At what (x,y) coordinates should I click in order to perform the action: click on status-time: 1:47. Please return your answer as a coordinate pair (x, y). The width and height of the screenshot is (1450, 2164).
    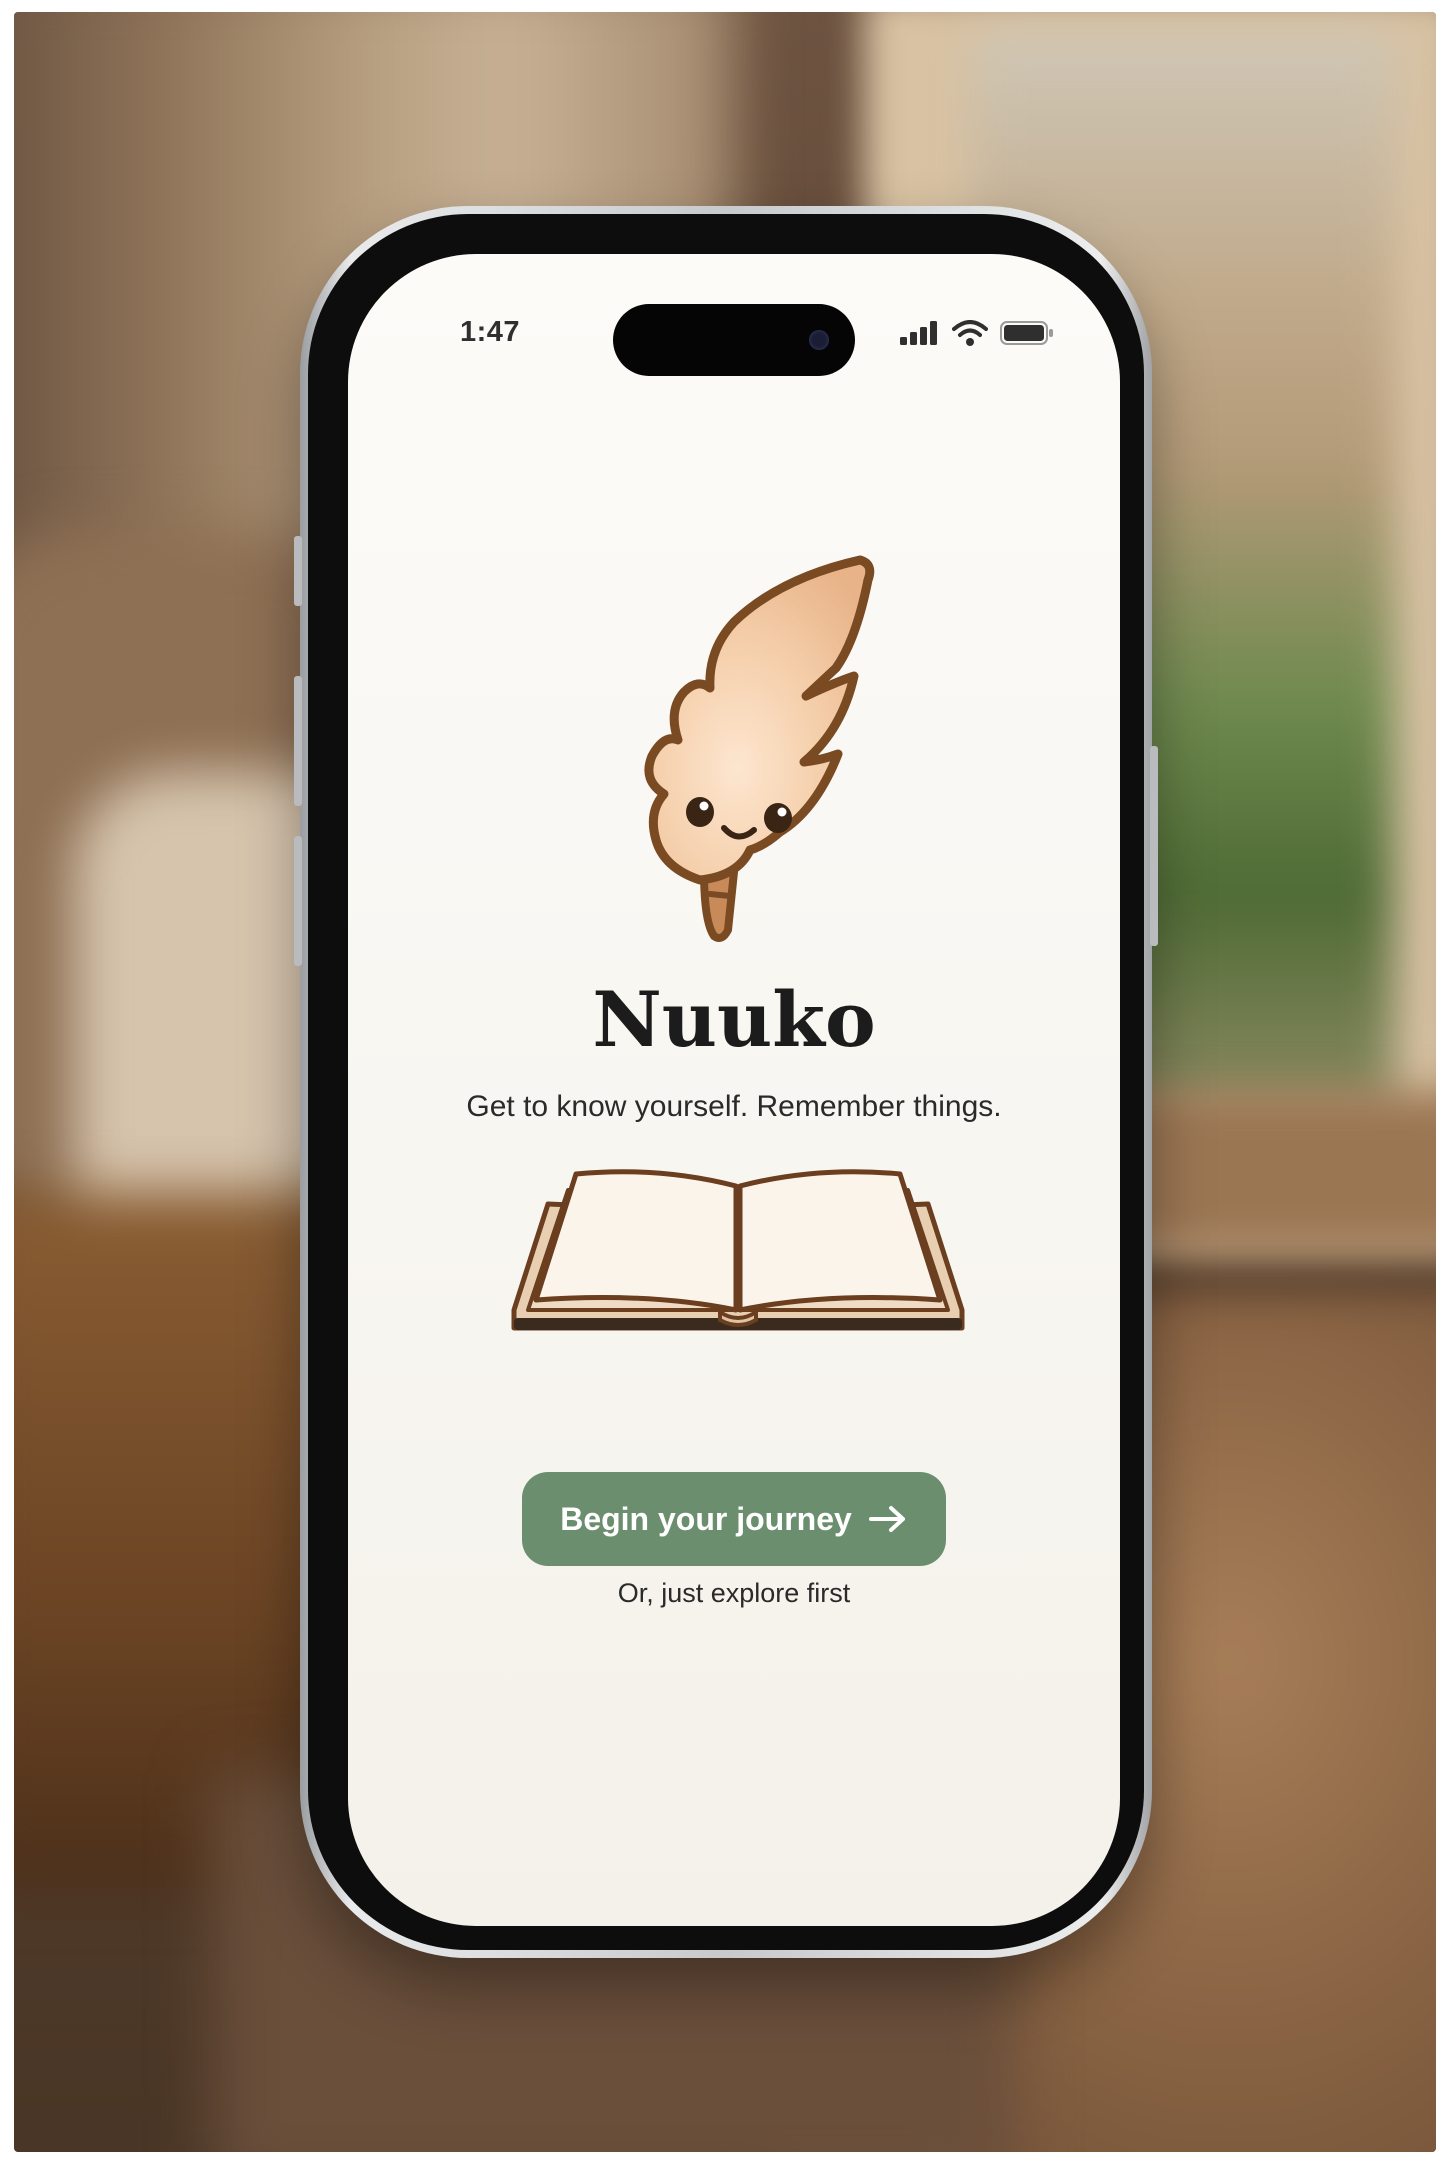
    Looking at the image, I should click on (490, 332).